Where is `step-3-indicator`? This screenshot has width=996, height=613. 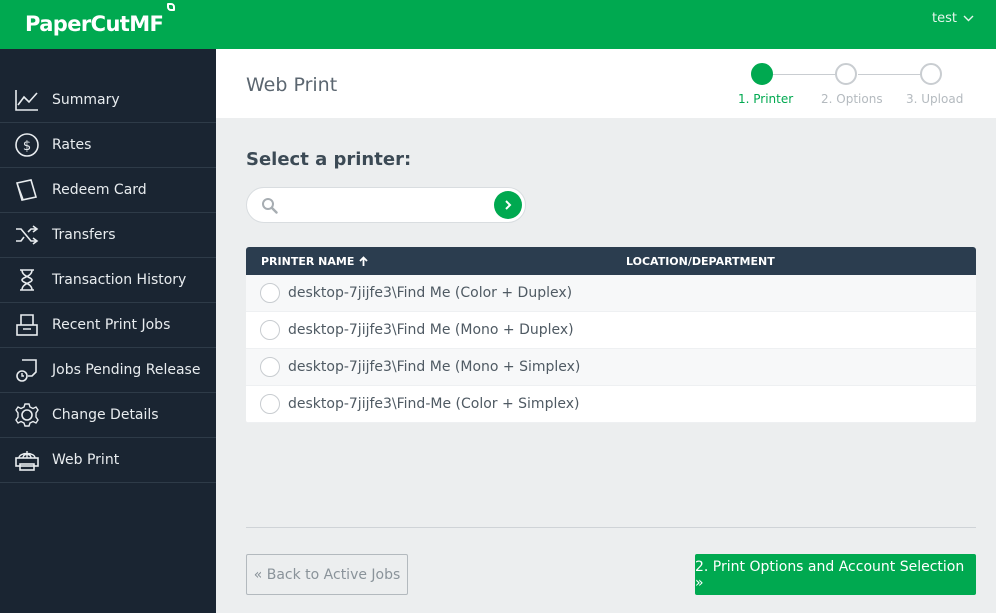 step-3-indicator is located at coordinates (931, 74).